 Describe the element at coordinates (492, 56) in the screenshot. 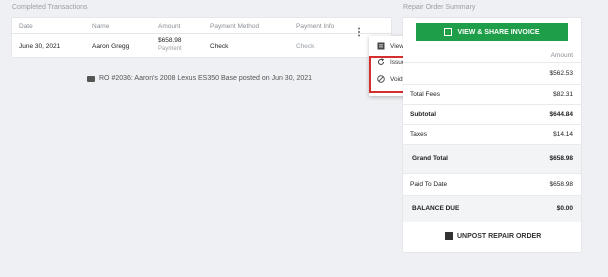

I see `summary-header: Amount` at that location.